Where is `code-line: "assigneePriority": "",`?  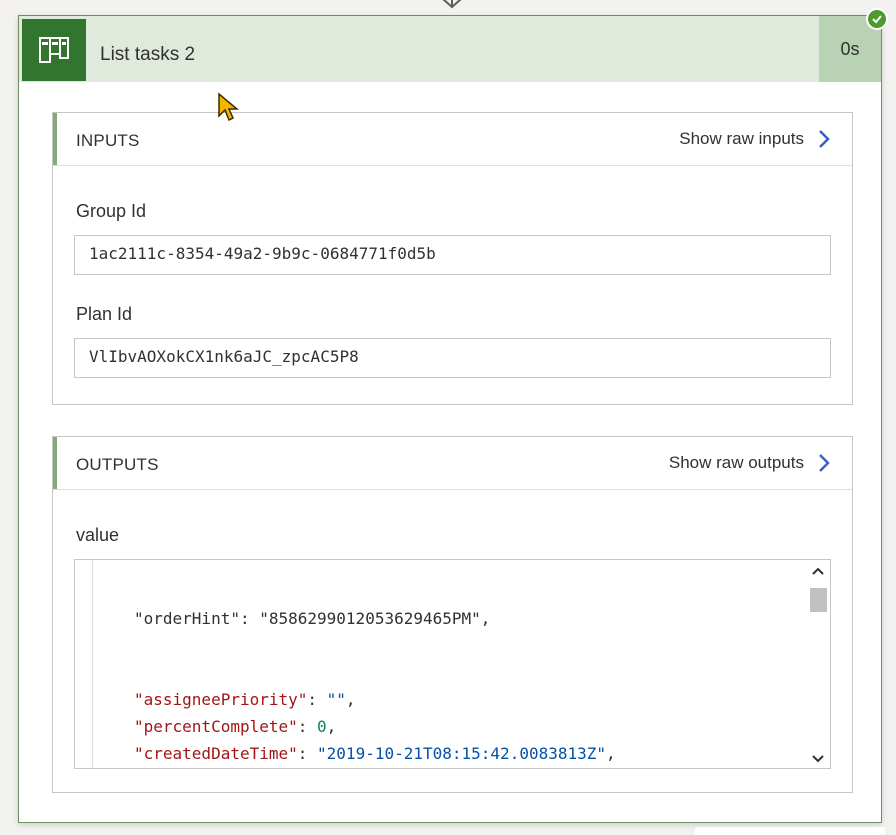
code-line: "assigneePriority": "", is located at coordinates (245, 699).